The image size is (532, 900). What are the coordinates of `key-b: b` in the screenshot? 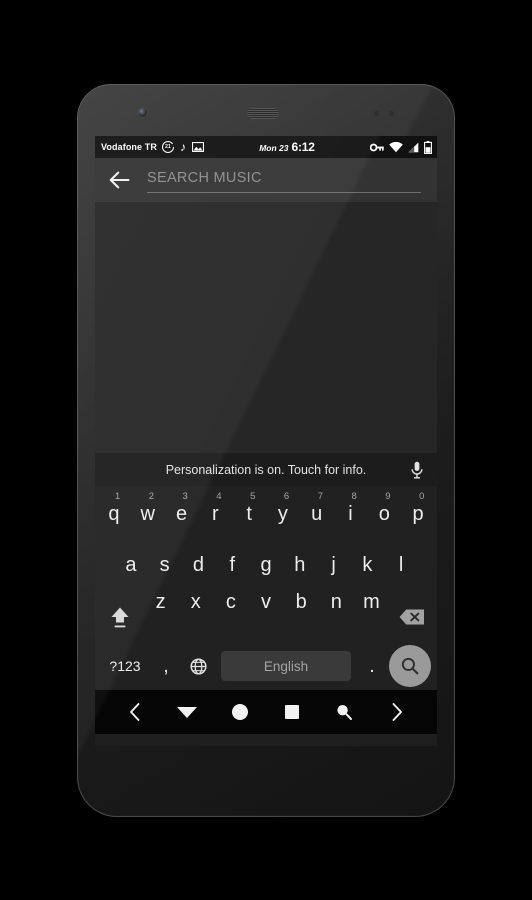 It's located at (301, 602).